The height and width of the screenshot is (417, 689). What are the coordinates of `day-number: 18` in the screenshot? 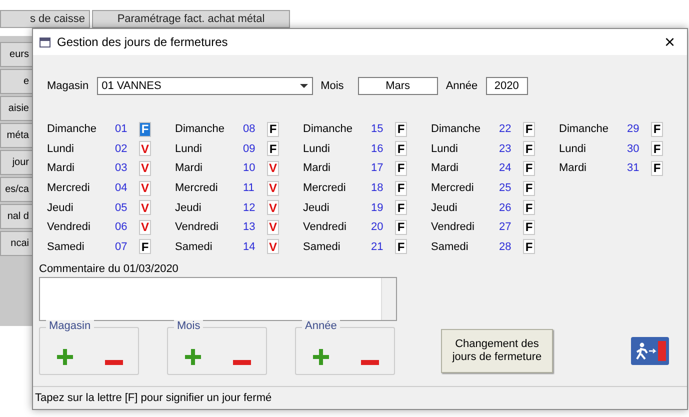 It's located at (377, 188).